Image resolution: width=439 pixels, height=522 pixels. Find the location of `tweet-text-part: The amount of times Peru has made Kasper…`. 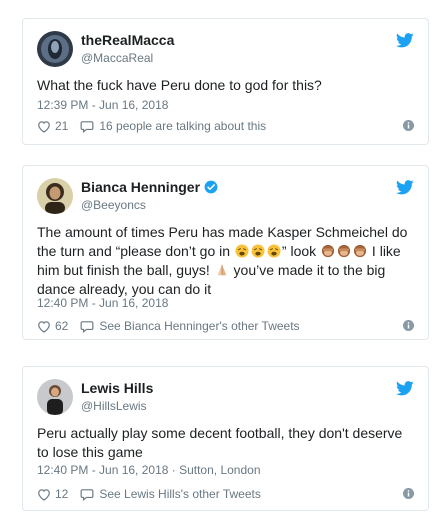

tweet-text-part: The amount of times Peru has made Kasper… is located at coordinates (222, 241).